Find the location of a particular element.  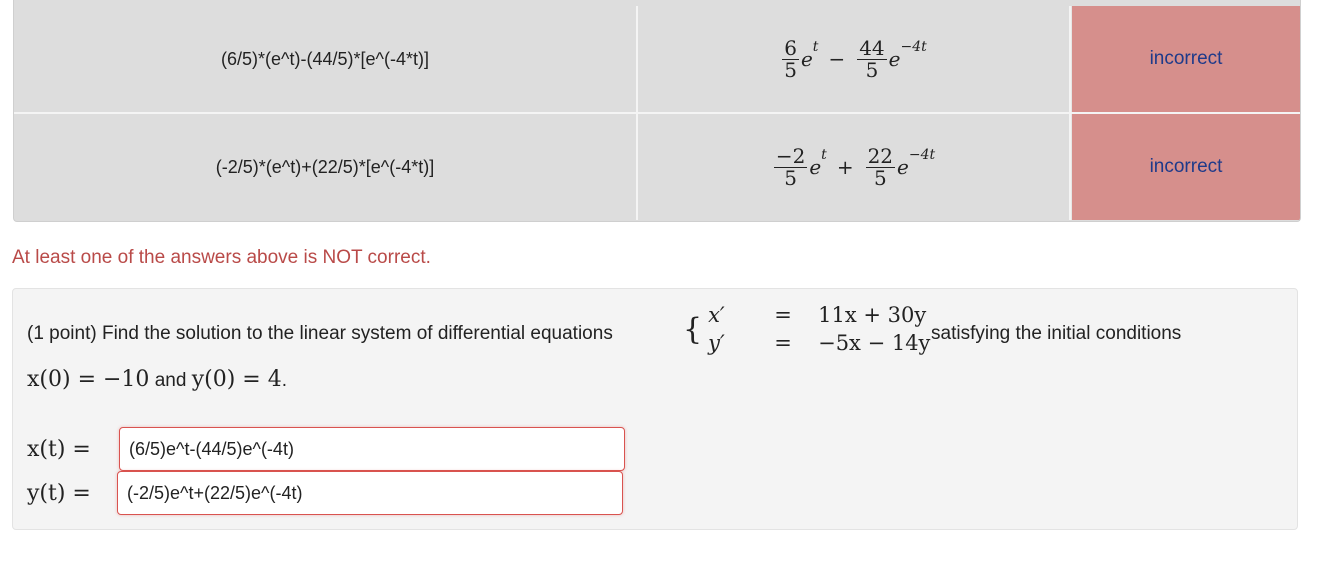

equation-lhs: y′ is located at coordinates (716, 343).